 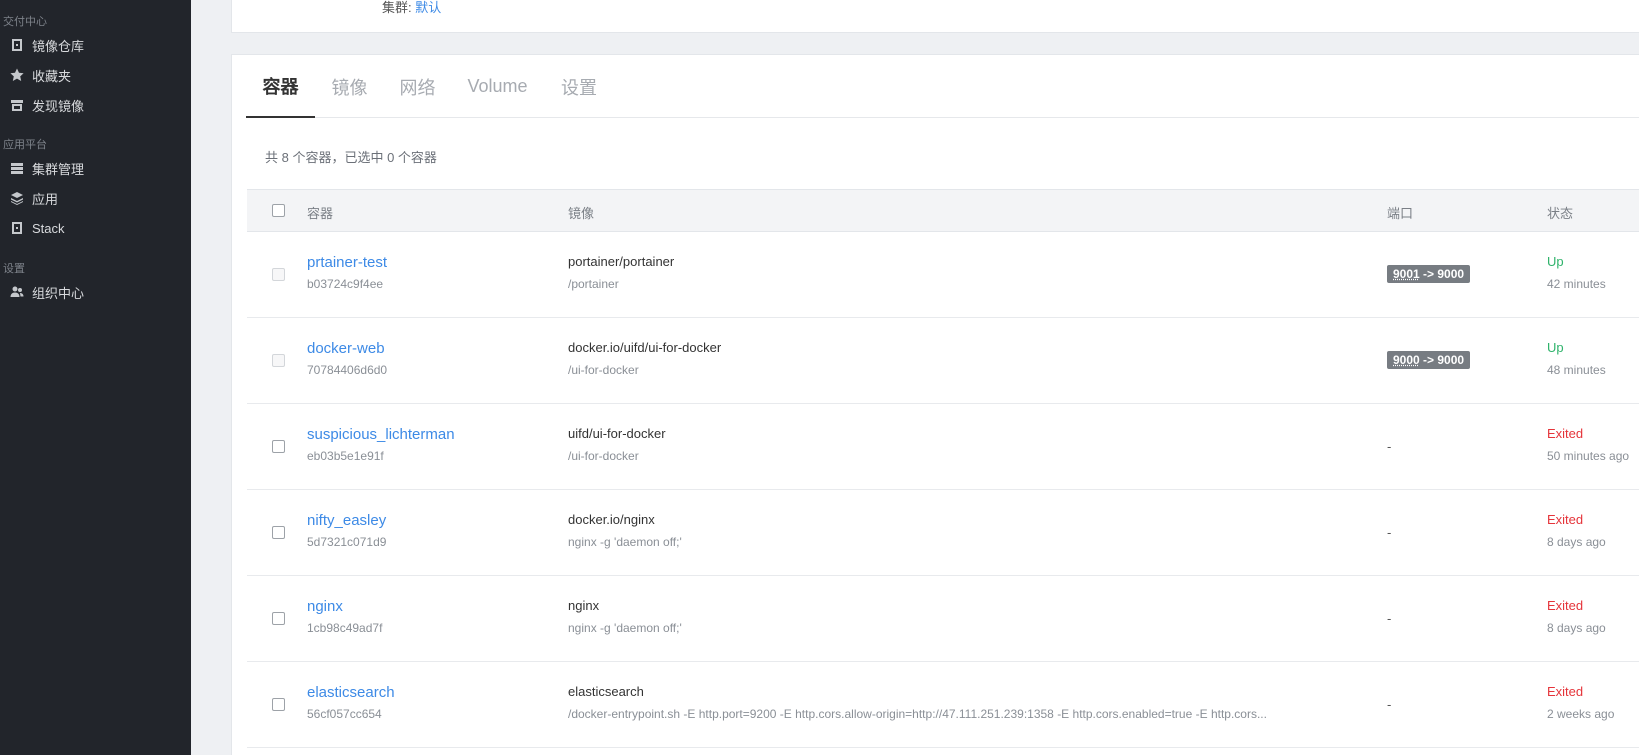 I want to click on sidebar-section-delivery: 交付中心, so click(x=95, y=22).